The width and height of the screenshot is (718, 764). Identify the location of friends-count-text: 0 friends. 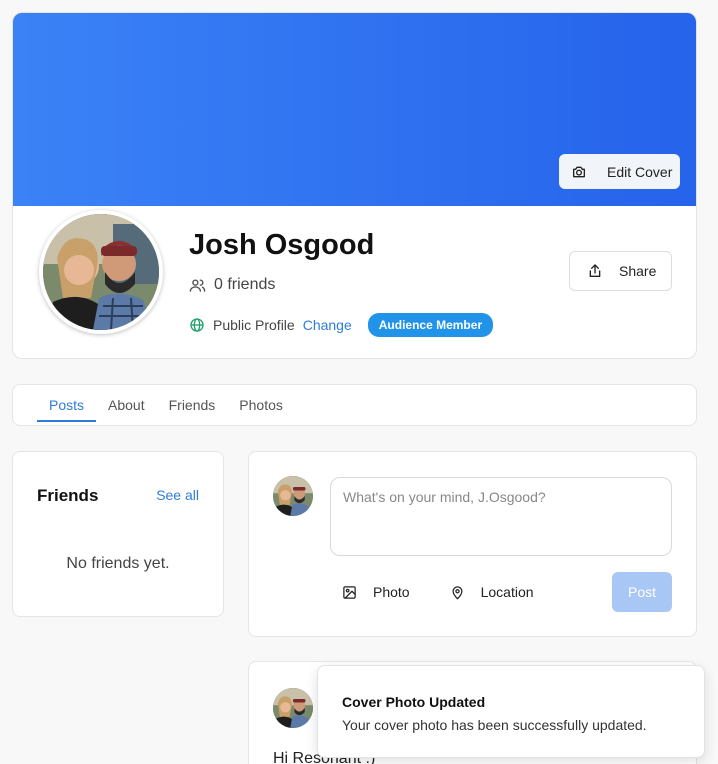
(245, 284).